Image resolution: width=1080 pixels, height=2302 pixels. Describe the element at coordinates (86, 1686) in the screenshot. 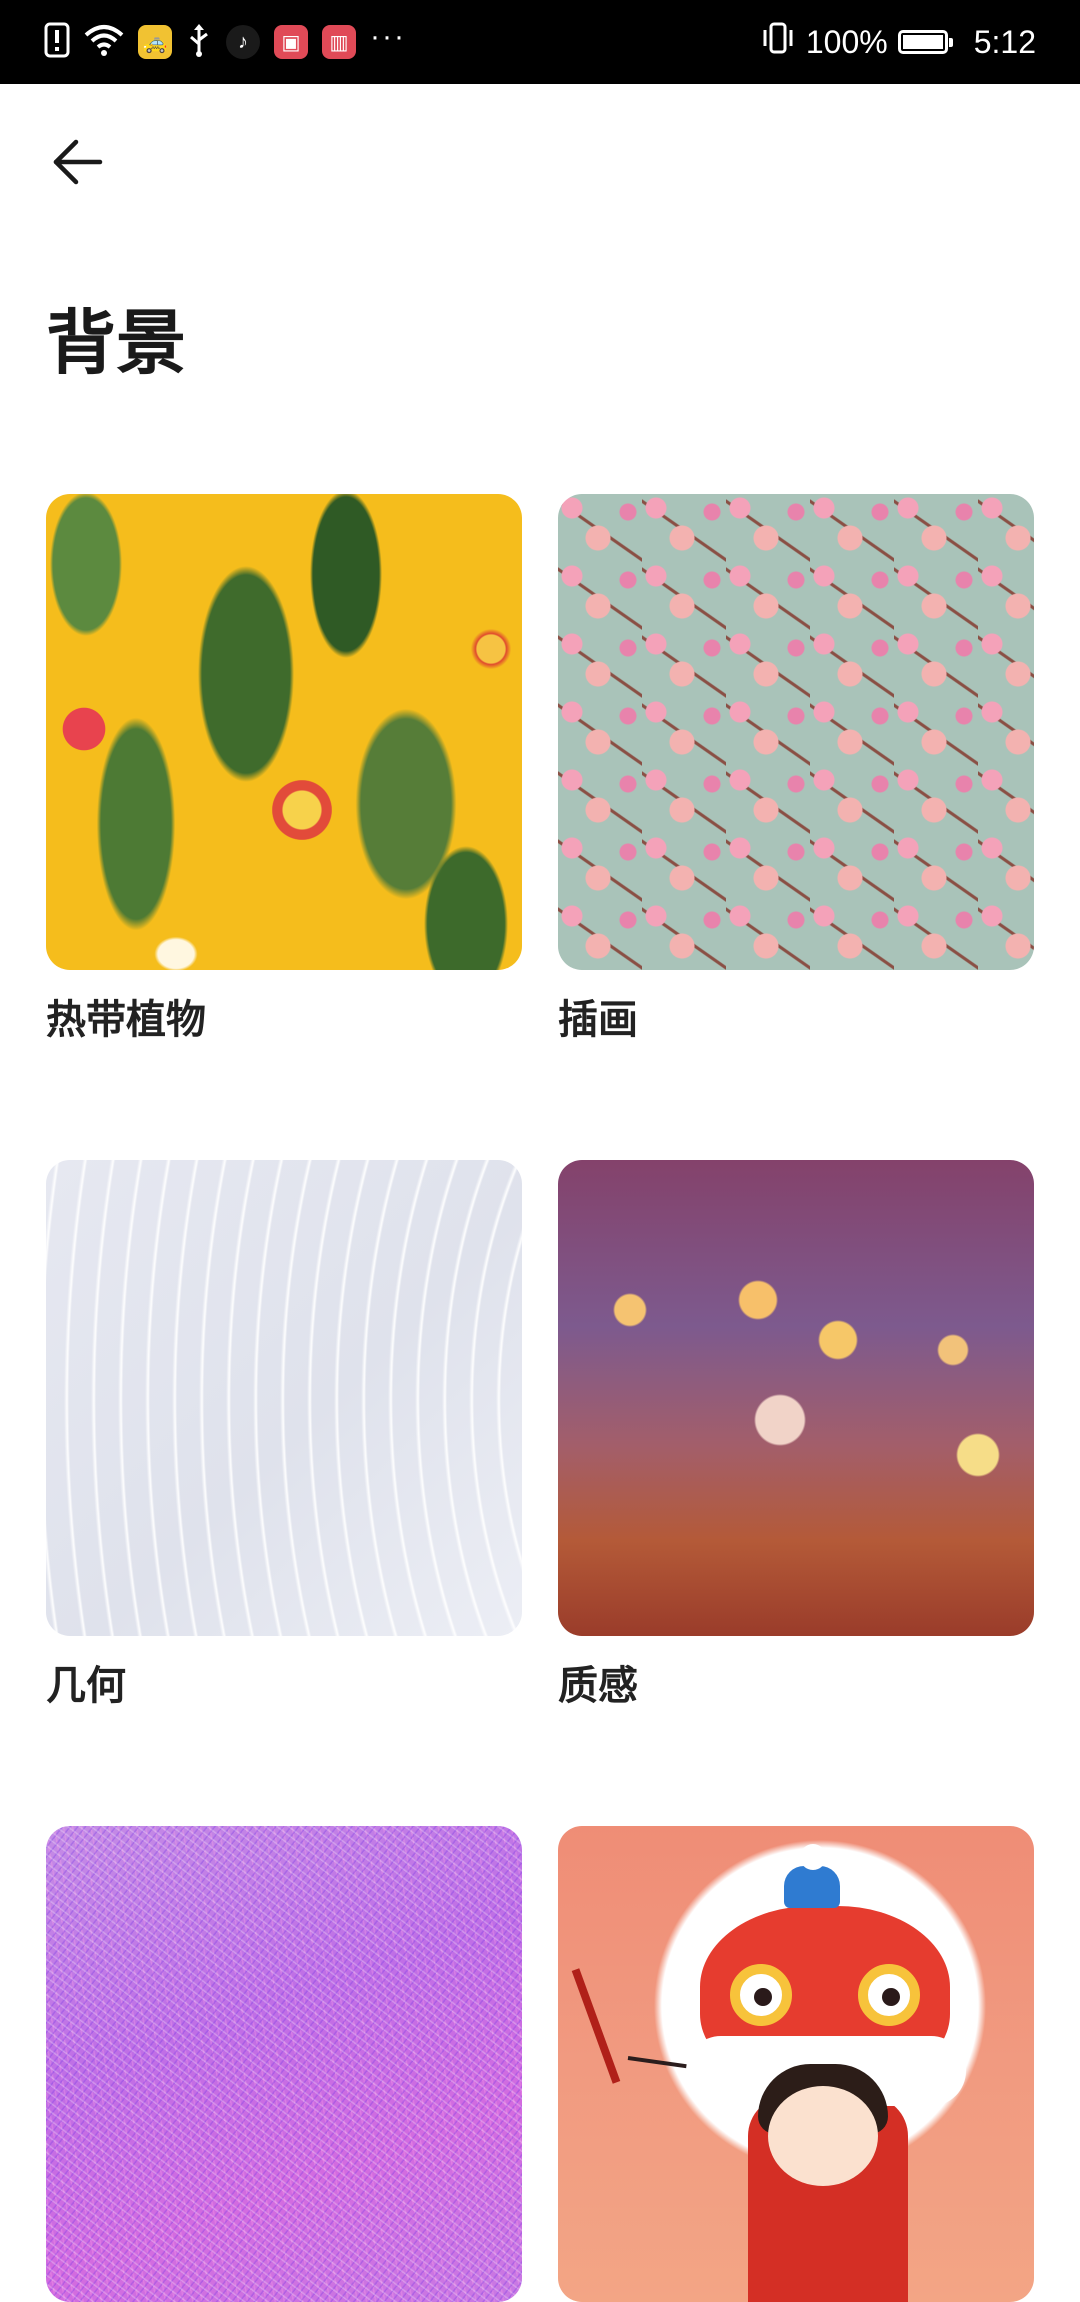

I see `category-label: 几何` at that location.